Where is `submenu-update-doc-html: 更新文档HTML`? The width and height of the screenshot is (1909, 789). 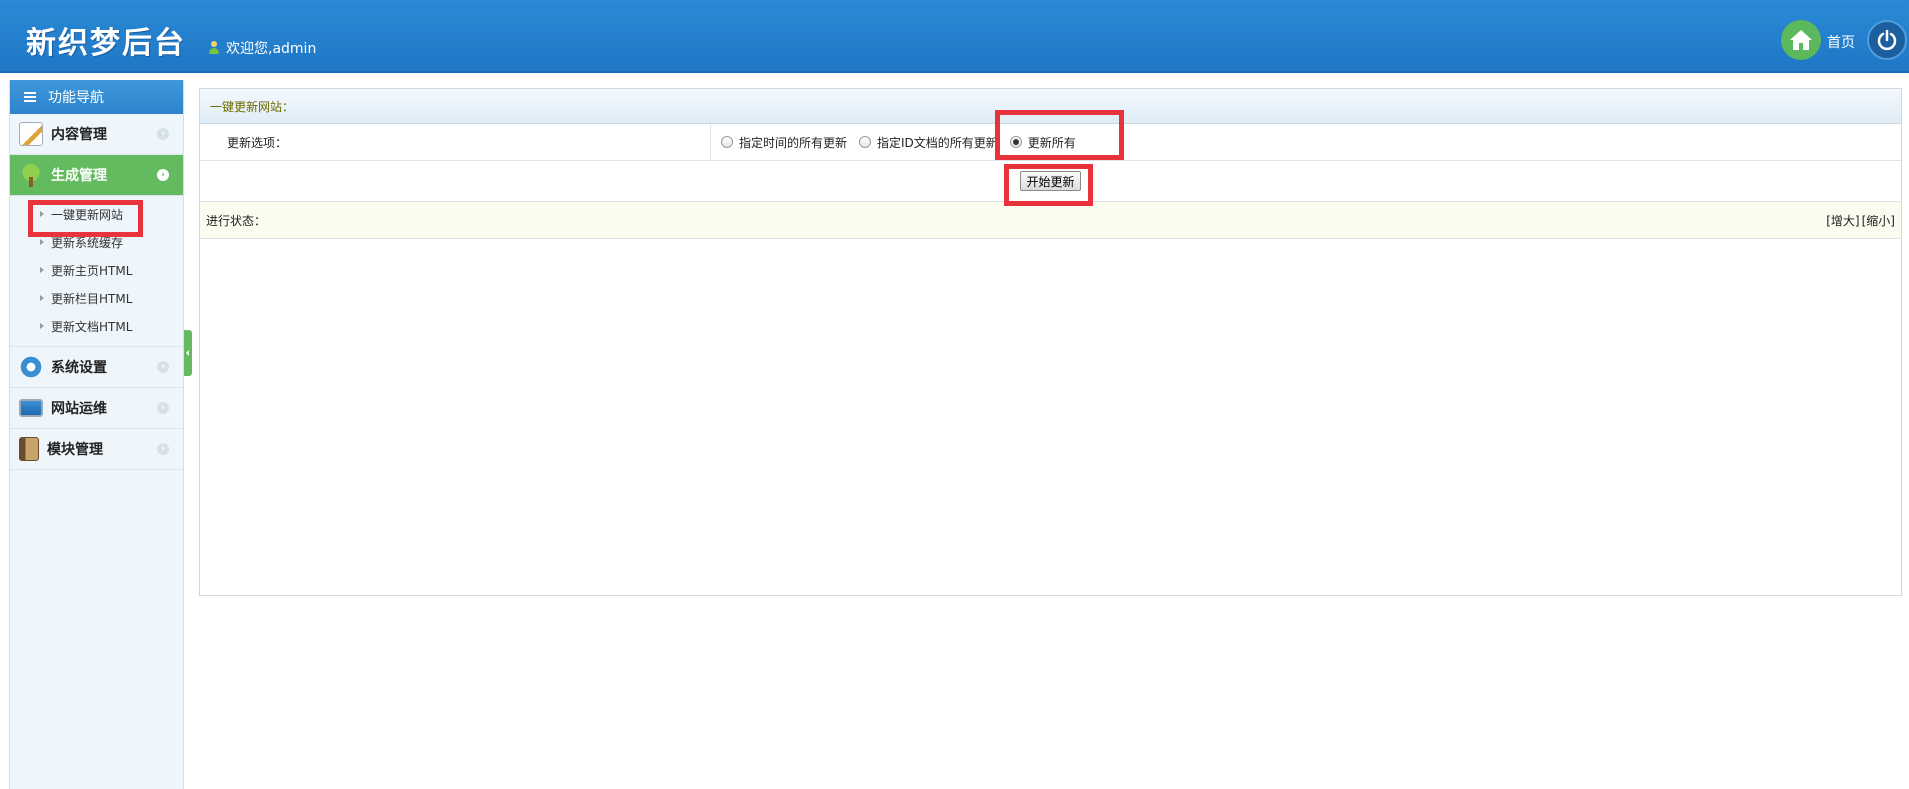 submenu-update-doc-html: 更新文档HTML is located at coordinates (96, 326).